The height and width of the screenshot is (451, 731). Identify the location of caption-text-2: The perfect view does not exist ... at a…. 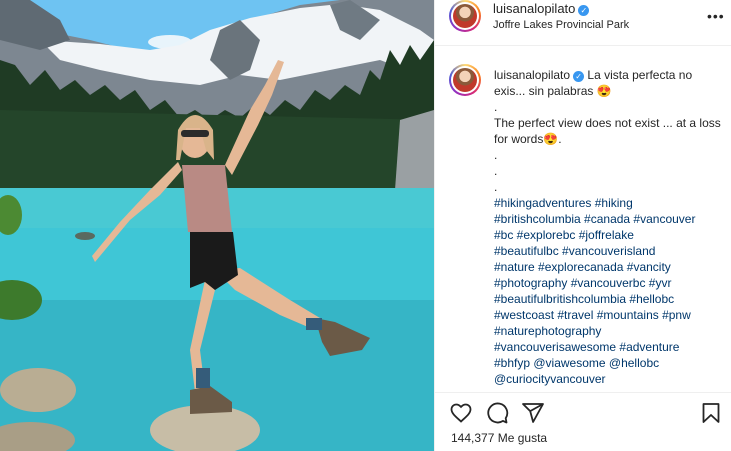
(607, 131).